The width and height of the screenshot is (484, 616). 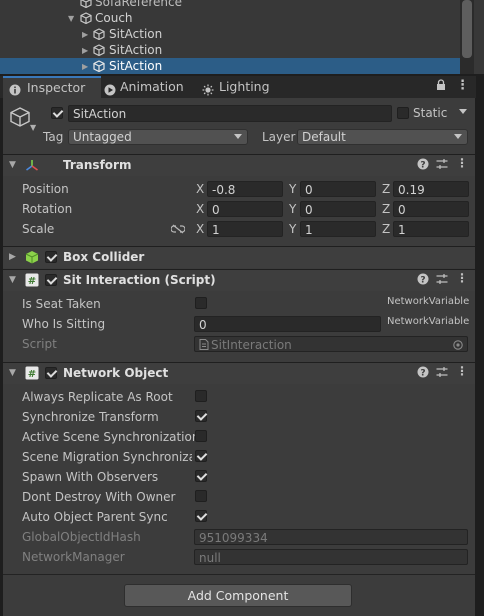 I want to click on box-collider-enabled-checkbox, so click(x=51, y=257).